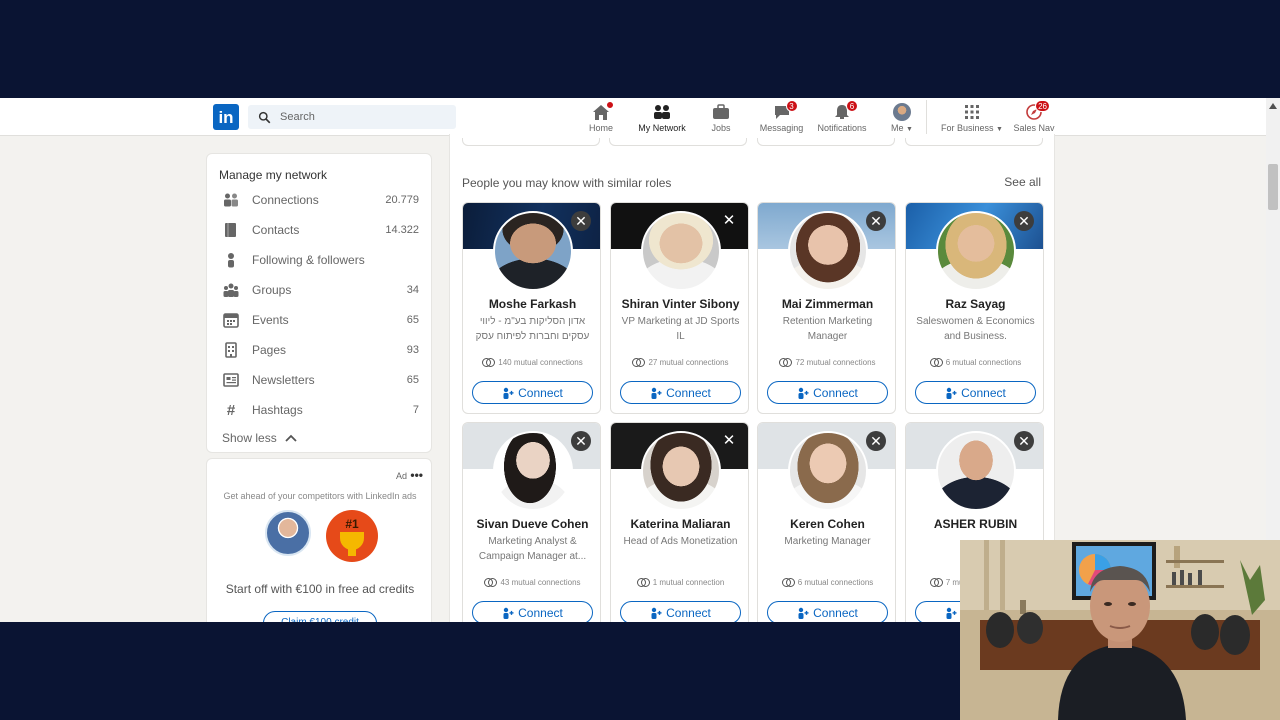  Describe the element at coordinates (532, 304) in the screenshot. I see `person-name: Moshe Farkash` at that location.